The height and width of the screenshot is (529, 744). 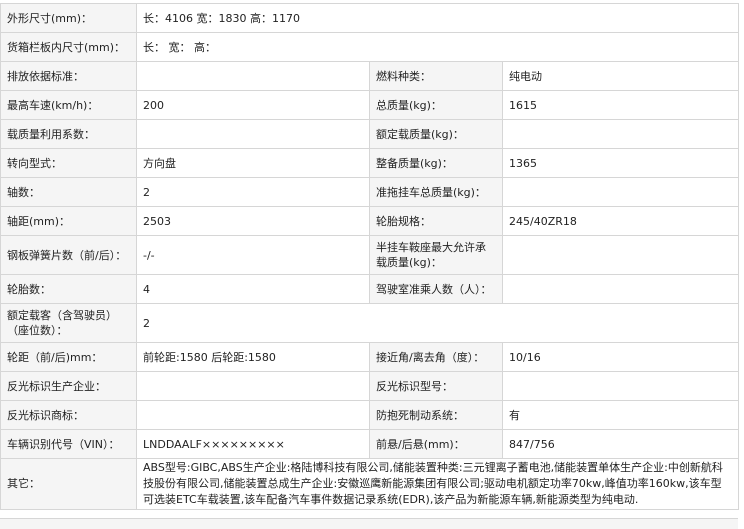 I want to click on spec-value: 长：4106 宽：1830 高：1170, so click(x=437, y=18).